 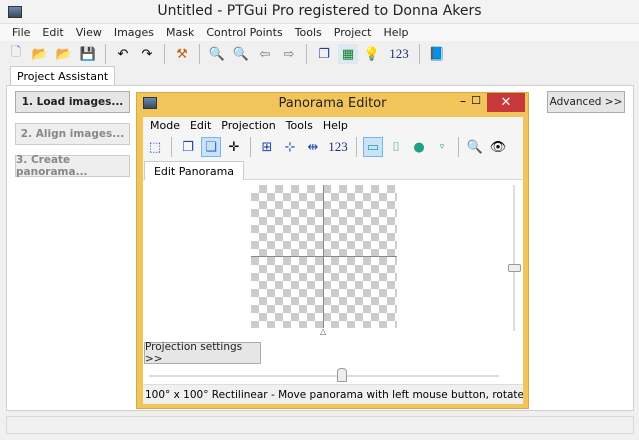 What do you see at coordinates (211, 147) in the screenshot?
I see `outline-icon: ❏` at bounding box center [211, 147].